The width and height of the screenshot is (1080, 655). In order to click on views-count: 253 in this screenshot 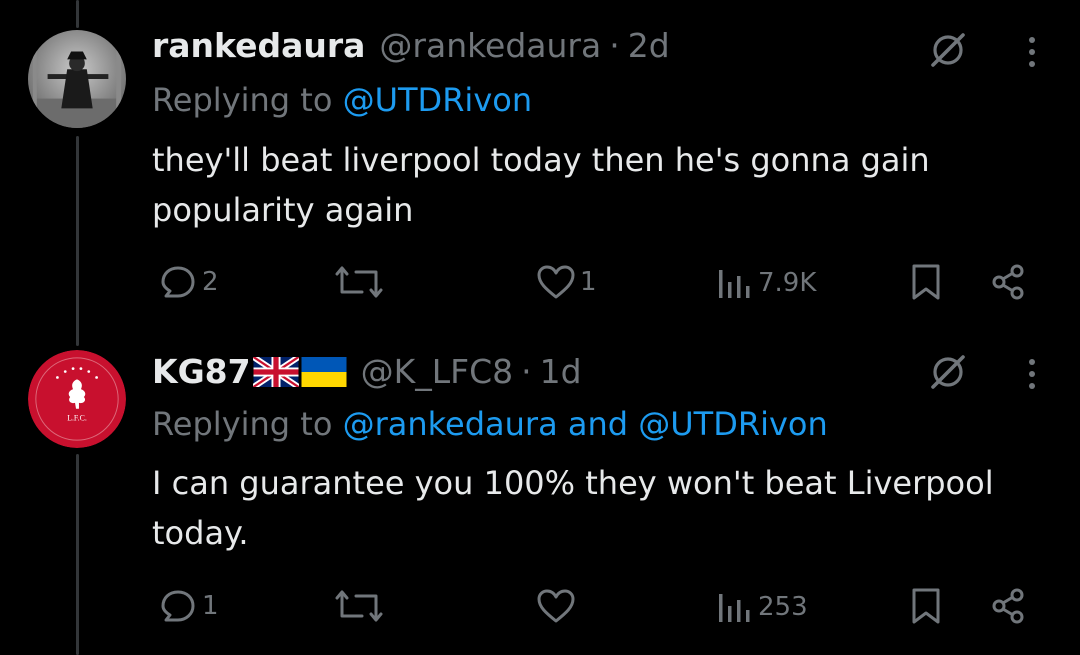, I will do `click(783, 607)`.